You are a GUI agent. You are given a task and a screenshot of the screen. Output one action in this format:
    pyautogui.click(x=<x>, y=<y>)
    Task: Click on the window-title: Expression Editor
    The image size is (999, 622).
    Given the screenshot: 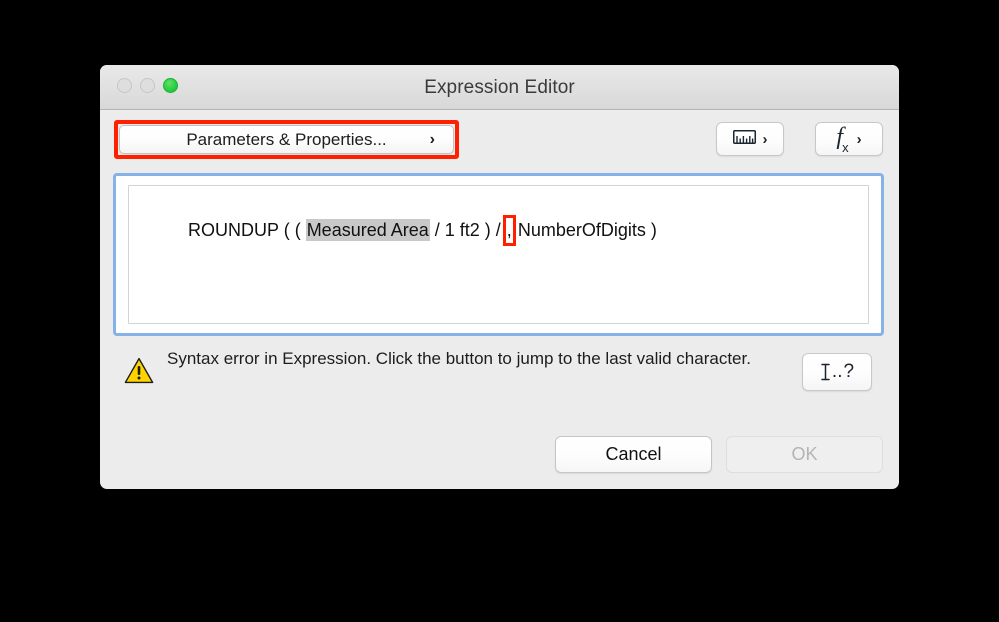 What is the action you would take?
    pyautogui.click(x=499, y=87)
    